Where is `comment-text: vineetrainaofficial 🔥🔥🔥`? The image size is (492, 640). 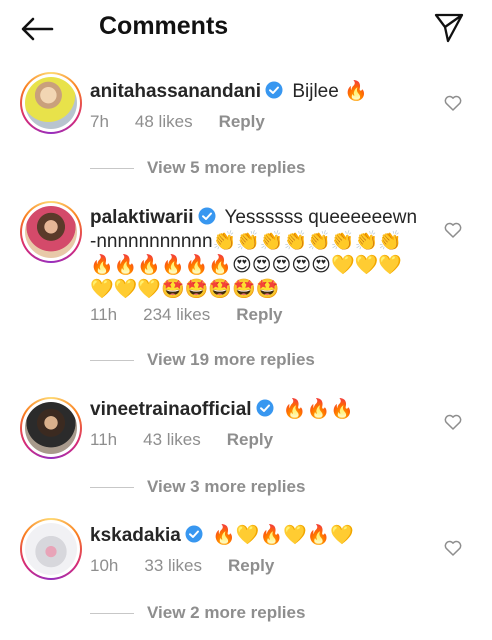 comment-text: vineetrainaofficial 🔥🔥🔥 is located at coordinates (262, 410).